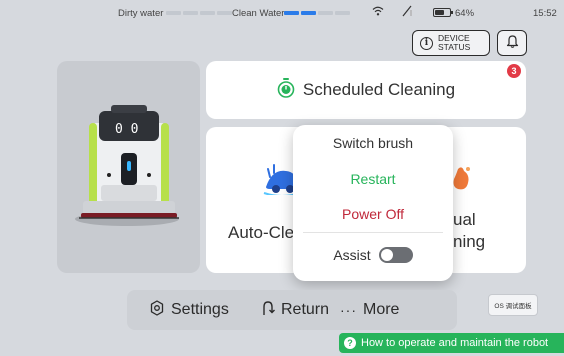  Describe the element at coordinates (373, 203) in the screenshot. I see `more-popup-menu: Switch brush Restart Power Off Assist` at that location.